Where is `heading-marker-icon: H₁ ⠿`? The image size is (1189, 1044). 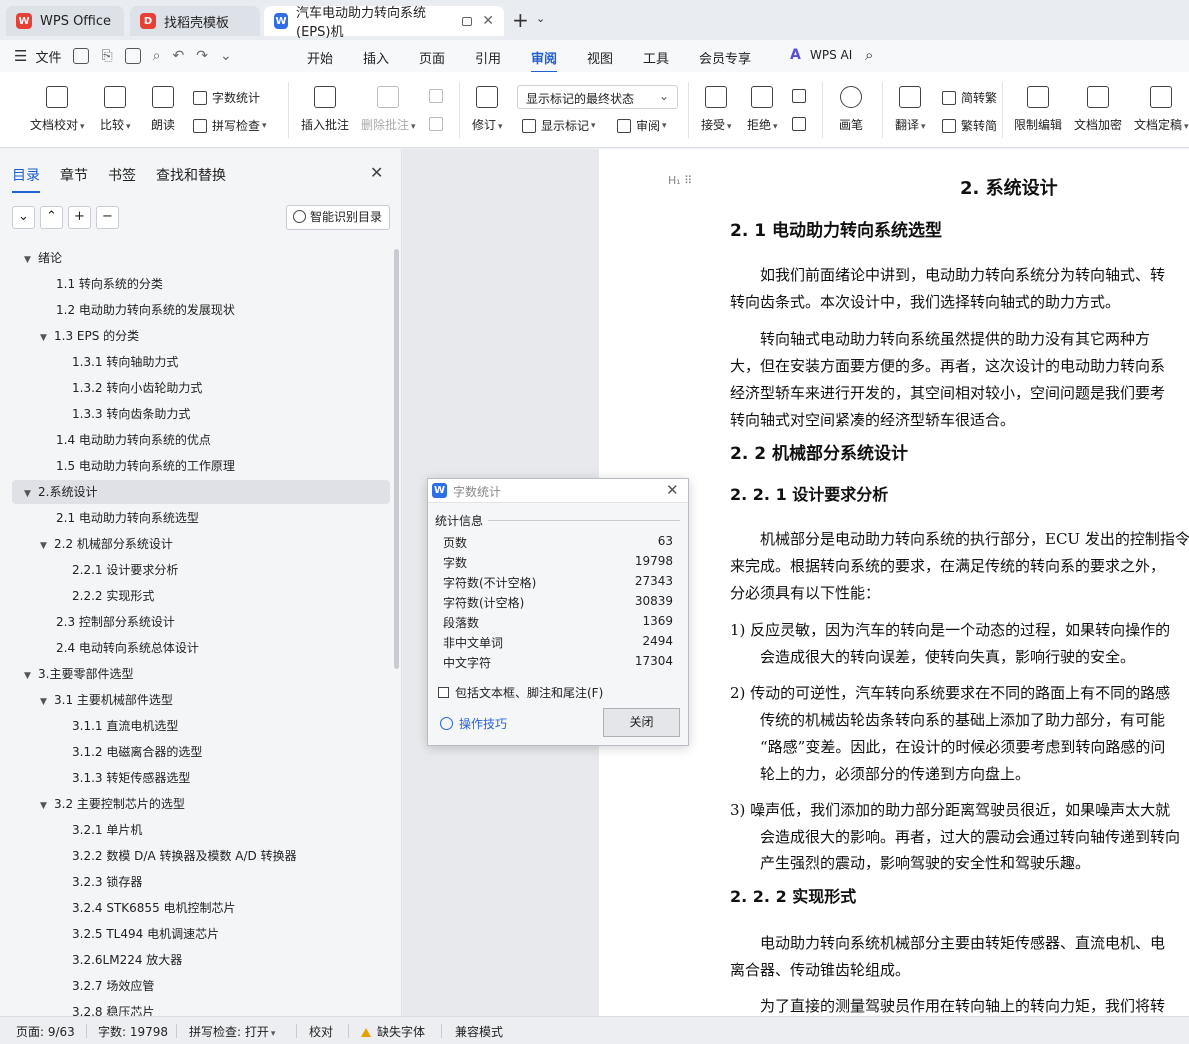
heading-marker-icon: H₁ ⠿ is located at coordinates (680, 180).